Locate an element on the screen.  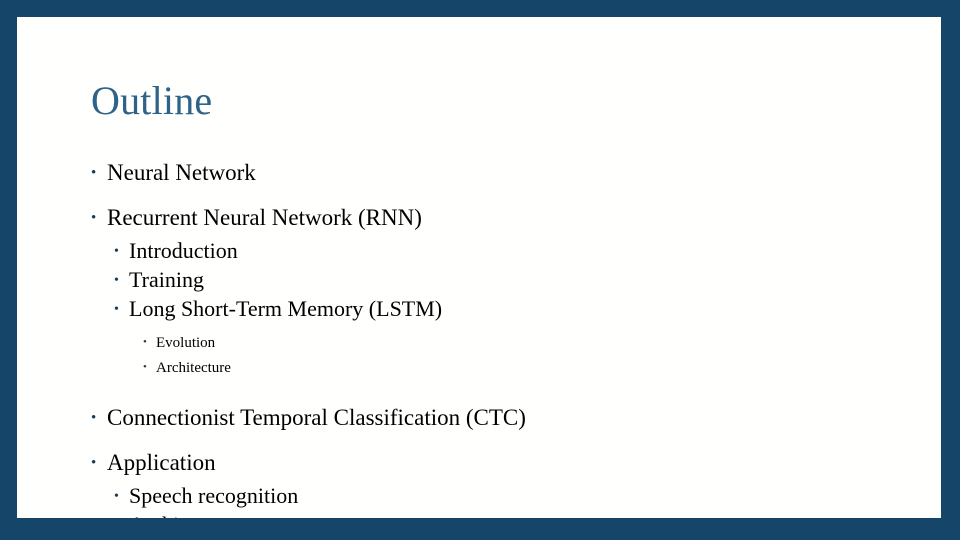
outline-item-level1: • Recurrent Neural Network (RNN) is located at coordinates (506, 219).